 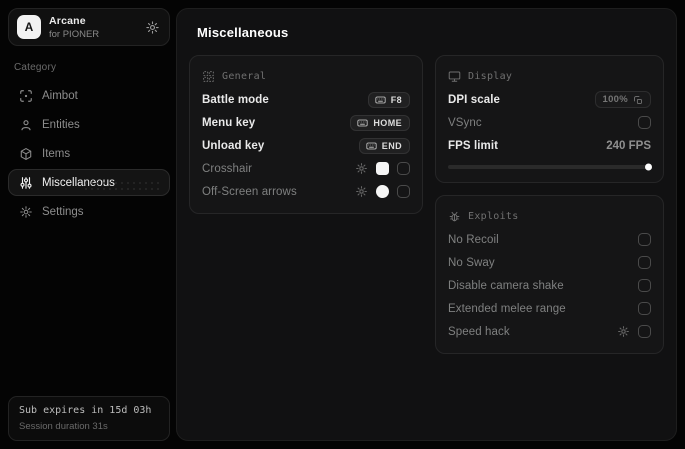 I want to click on setting-label: DPI scale, so click(x=474, y=99).